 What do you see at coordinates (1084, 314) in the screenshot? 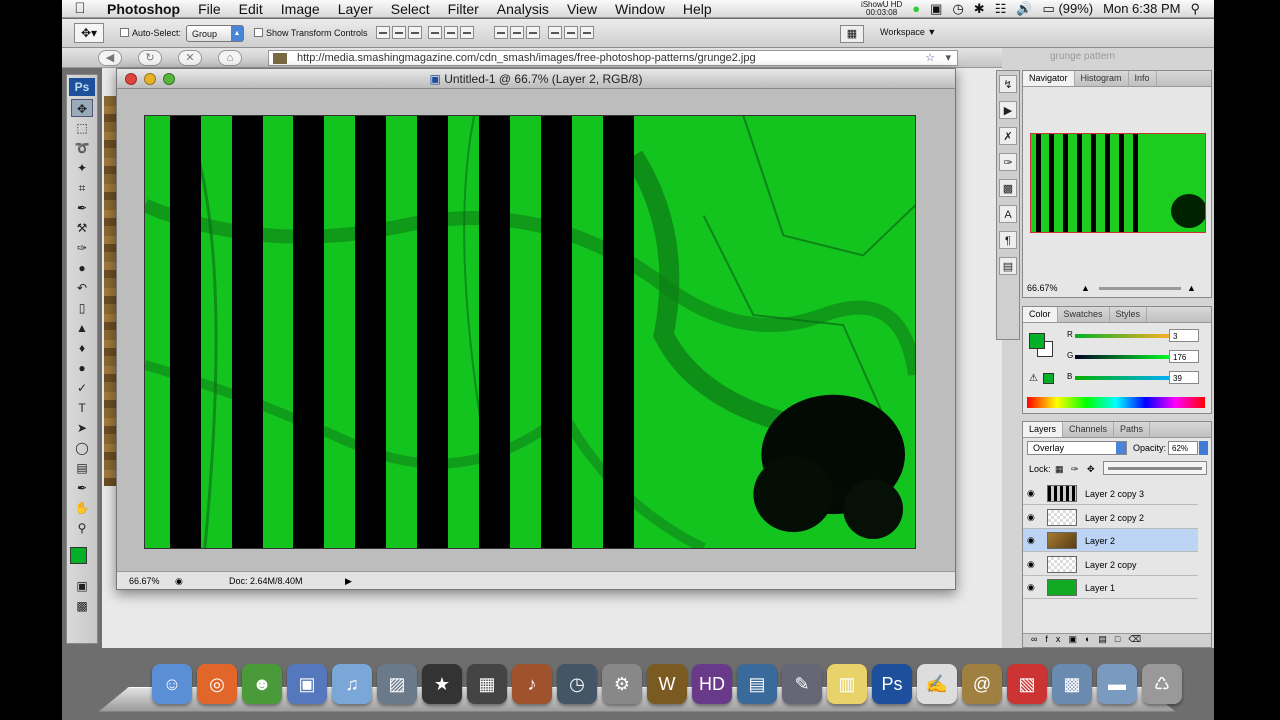
I see `tab-swatches: Swatches` at bounding box center [1084, 314].